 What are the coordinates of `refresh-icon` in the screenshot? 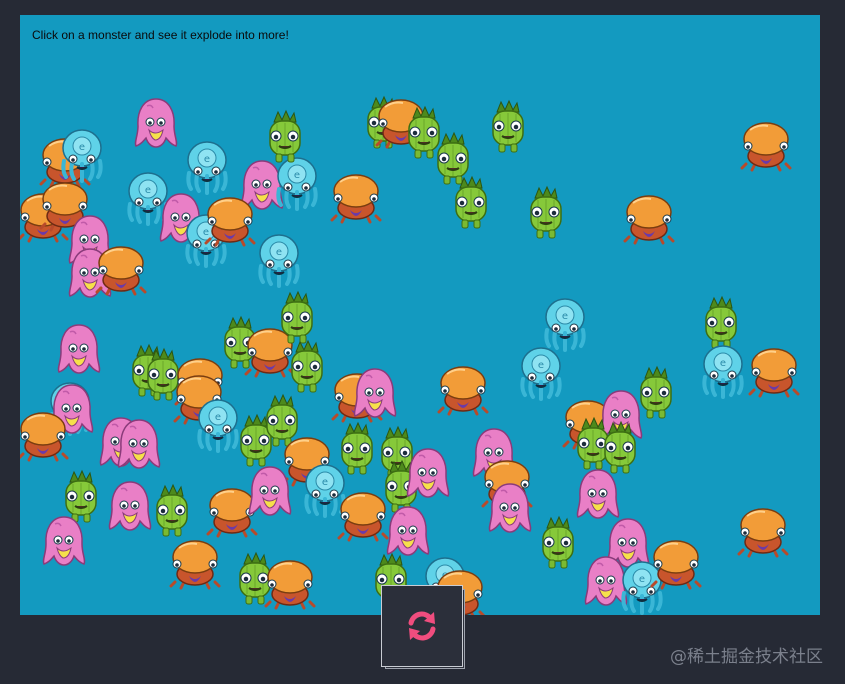 It's located at (422, 626).